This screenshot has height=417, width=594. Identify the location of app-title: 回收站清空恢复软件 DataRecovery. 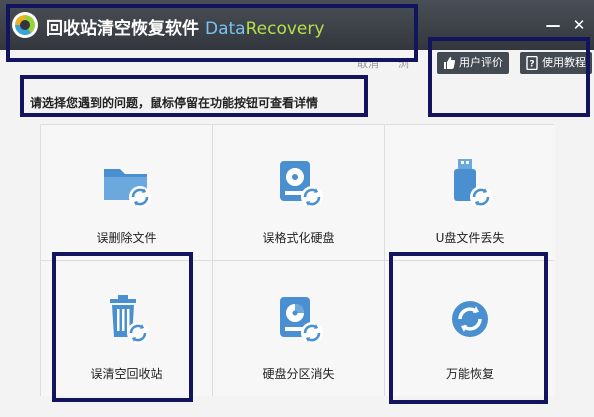
(185, 26).